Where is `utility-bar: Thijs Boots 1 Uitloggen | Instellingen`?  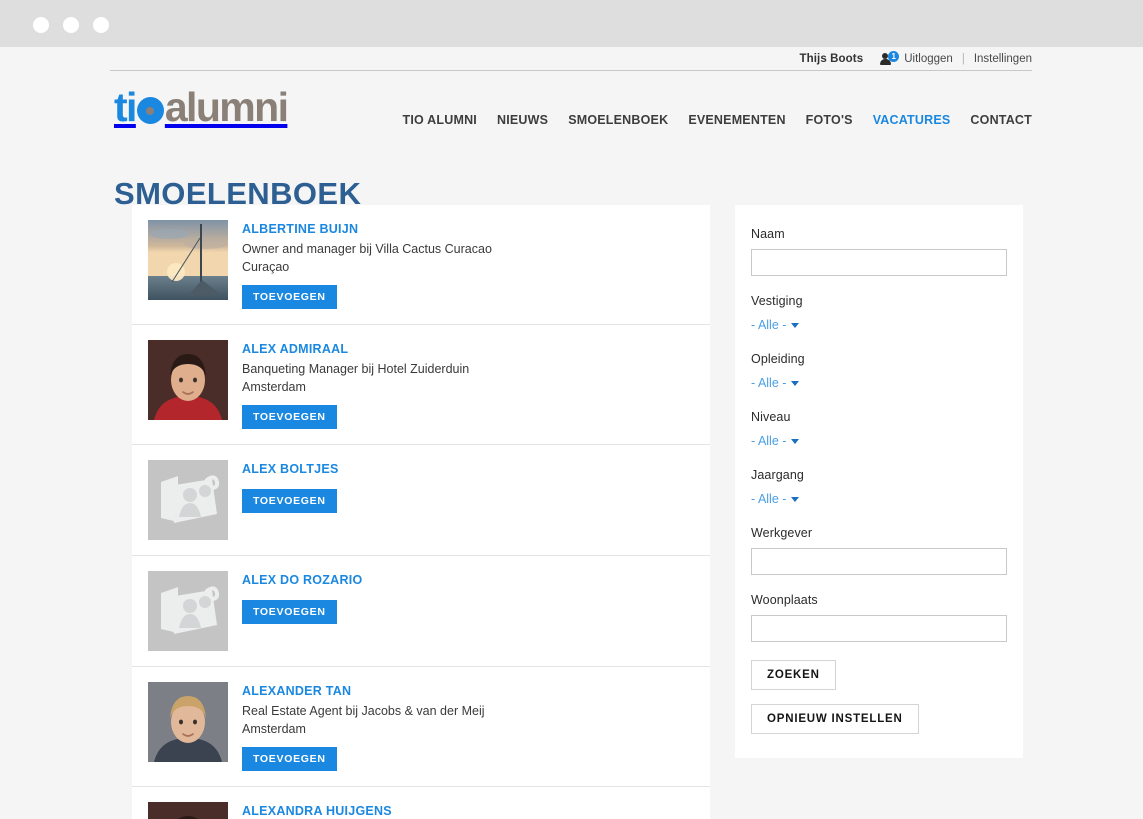 utility-bar: Thijs Boots 1 Uitloggen | Instellingen is located at coordinates (571, 59).